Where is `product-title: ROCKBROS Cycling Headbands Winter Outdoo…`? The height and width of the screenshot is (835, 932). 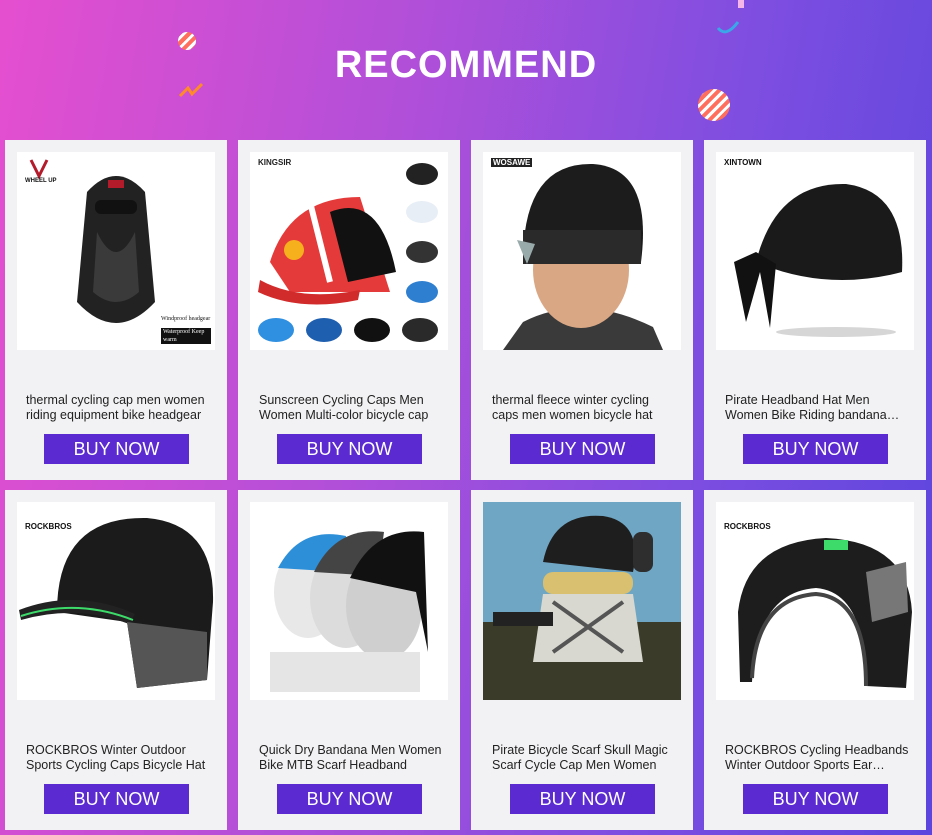 product-title: ROCKBROS Cycling Headbands Winter Outdoo… is located at coordinates (818, 758).